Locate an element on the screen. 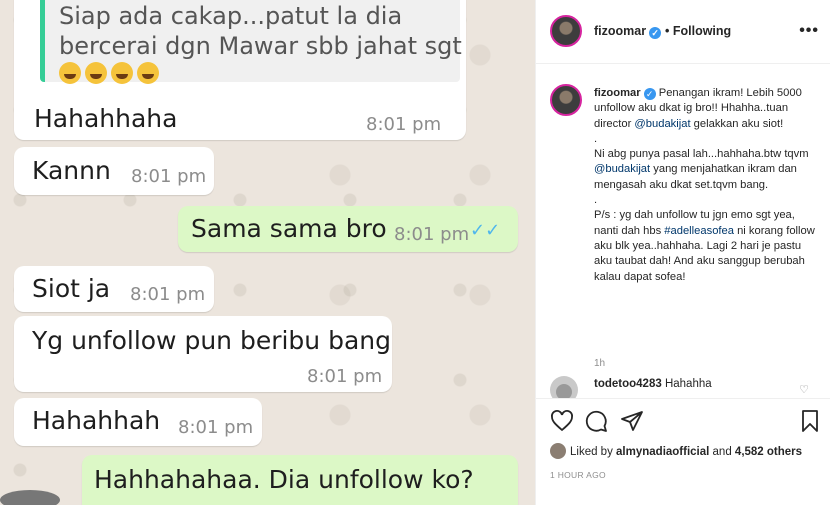 This screenshot has width=830, height=505. avatar is located at coordinates (566, 31).